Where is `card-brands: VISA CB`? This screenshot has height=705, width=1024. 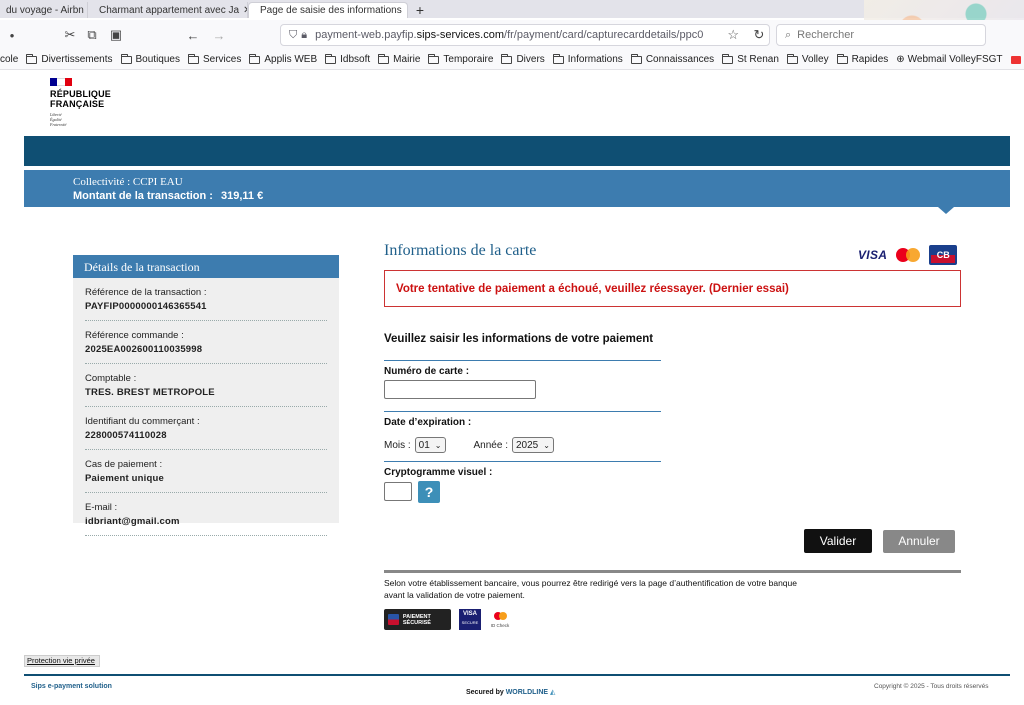
card-brands: VISA CB is located at coordinates (908, 255).